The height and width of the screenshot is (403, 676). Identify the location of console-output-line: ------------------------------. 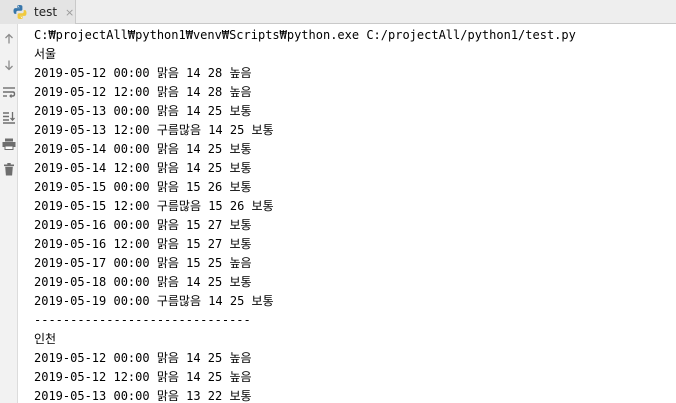
(142, 320).